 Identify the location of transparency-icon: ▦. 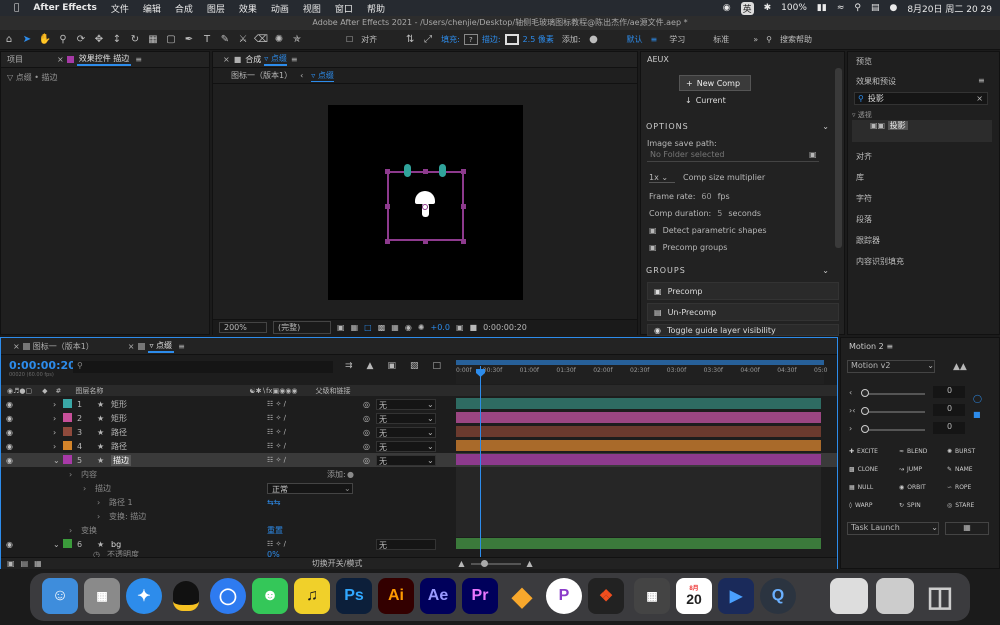
(395, 327).